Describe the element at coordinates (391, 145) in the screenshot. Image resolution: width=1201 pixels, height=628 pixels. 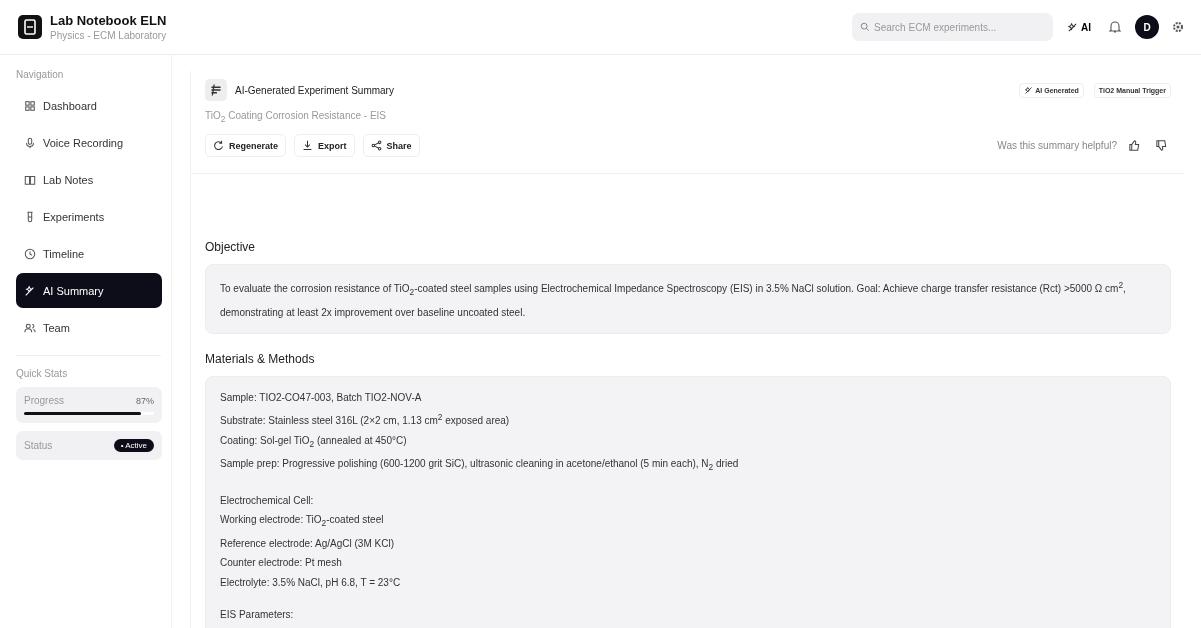
I see `share-button: Share` at that location.